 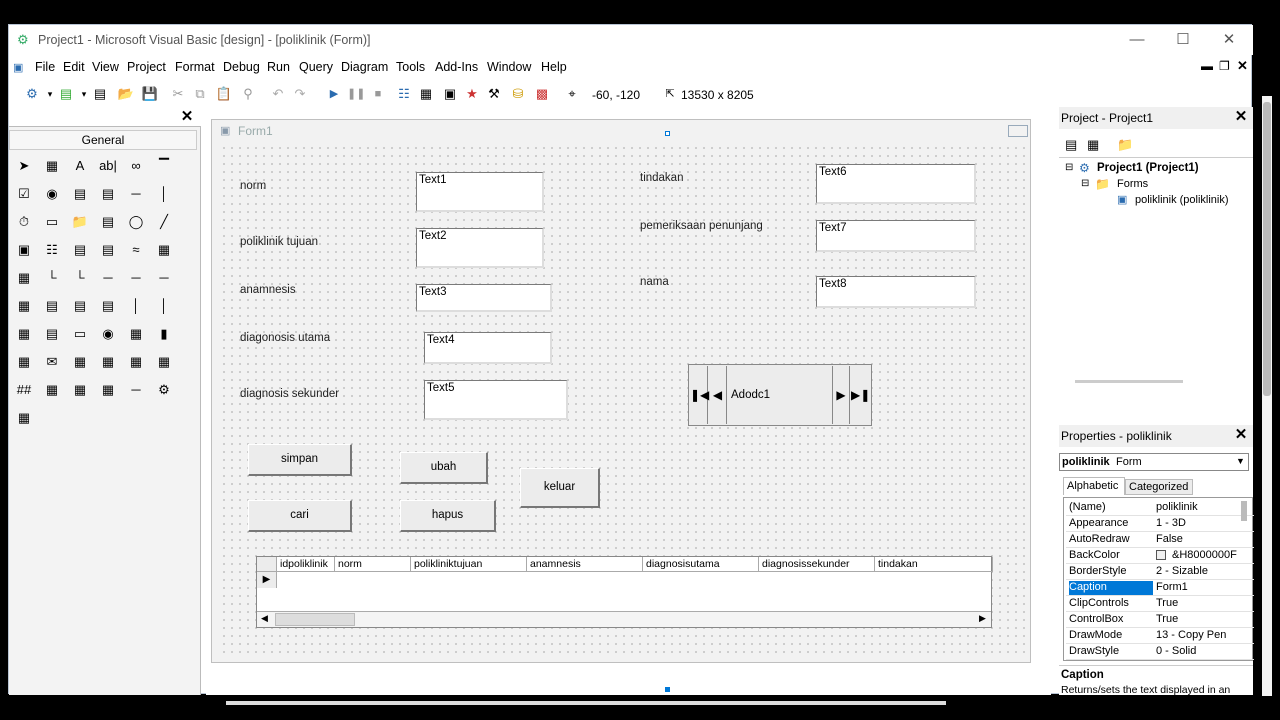 I want to click on toolbox-control-icon: ▭, so click(x=80, y=334).